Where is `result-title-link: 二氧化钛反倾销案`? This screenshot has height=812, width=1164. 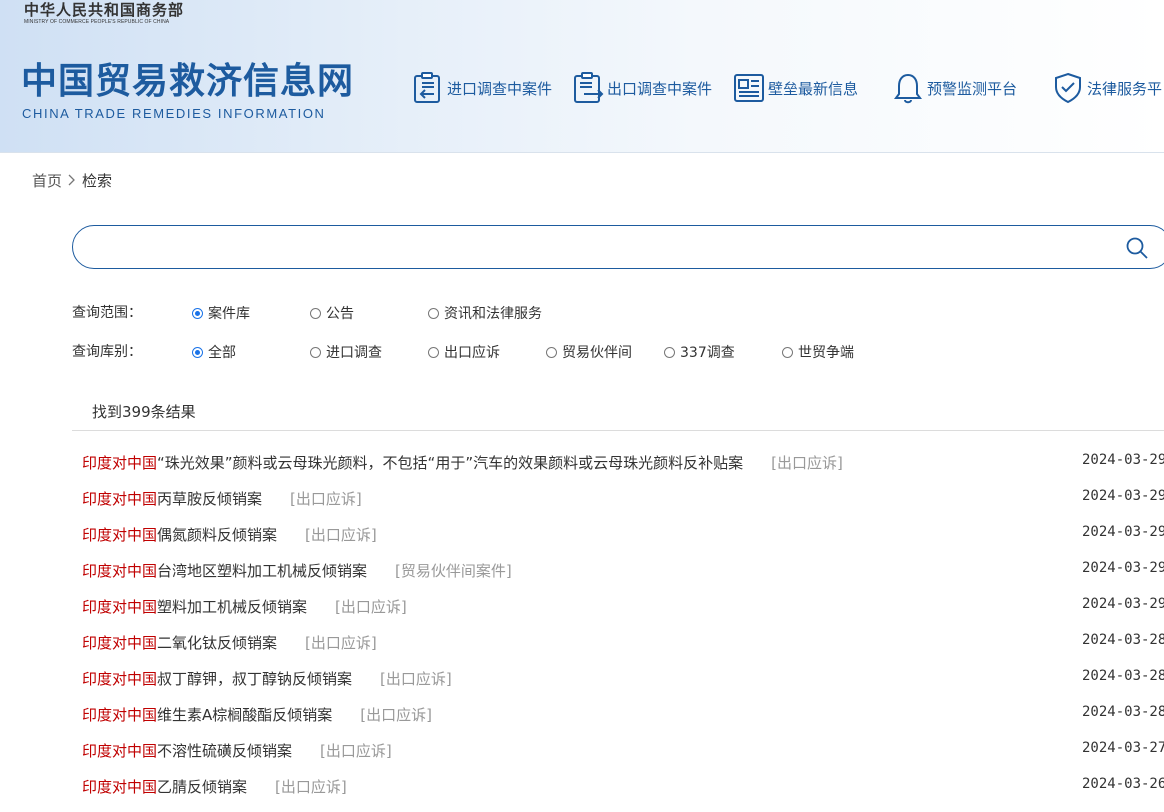
result-title-link: 二氧化钛反倾销案 is located at coordinates (217, 643).